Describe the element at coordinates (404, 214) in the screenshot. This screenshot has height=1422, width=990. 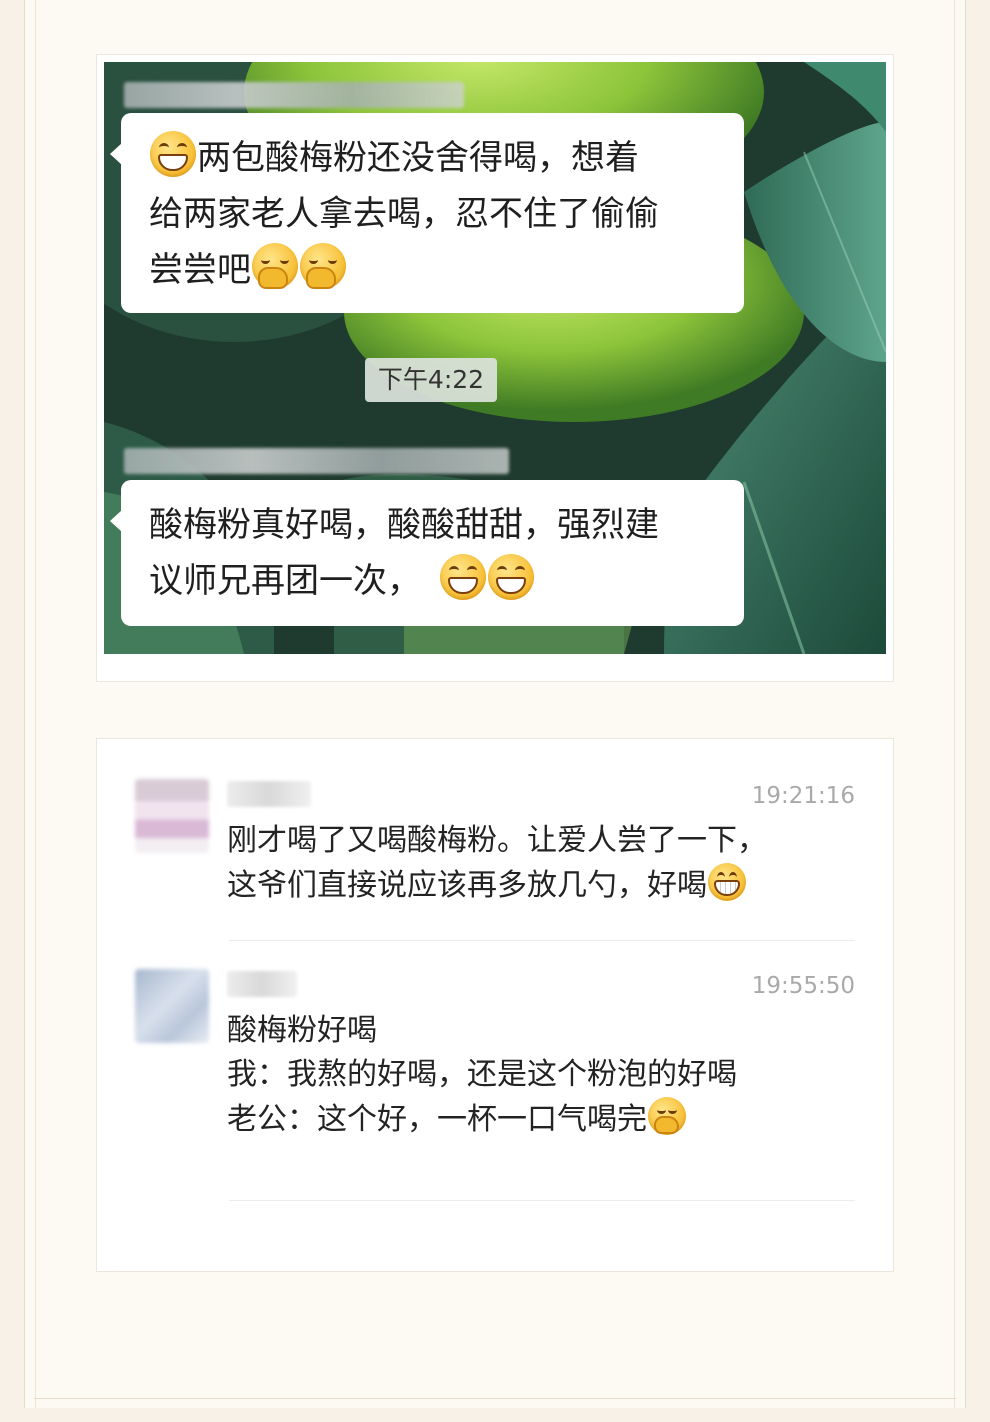
I see `message-line: 给两家老人拿去喝，忍不住了偷偷` at that location.